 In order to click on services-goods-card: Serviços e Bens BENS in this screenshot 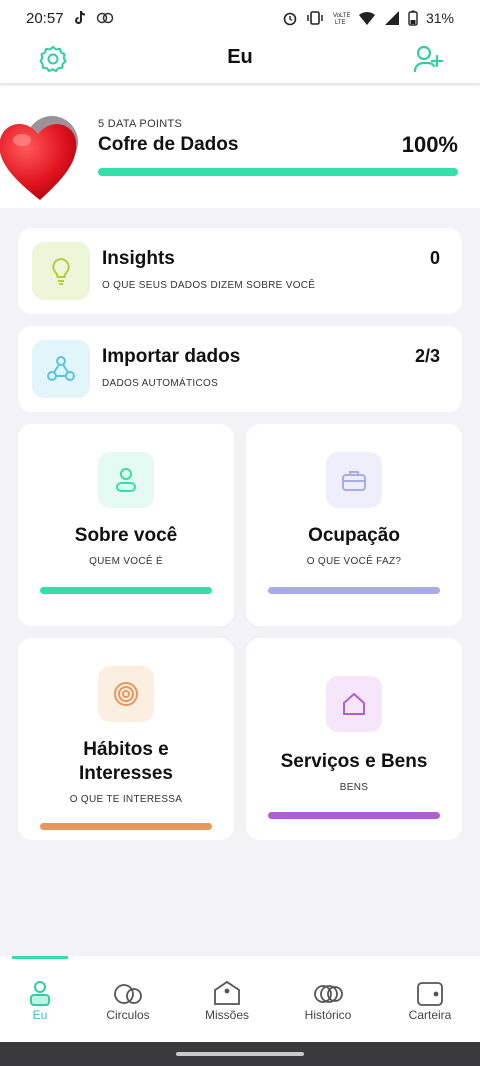, I will do `click(354, 739)`.